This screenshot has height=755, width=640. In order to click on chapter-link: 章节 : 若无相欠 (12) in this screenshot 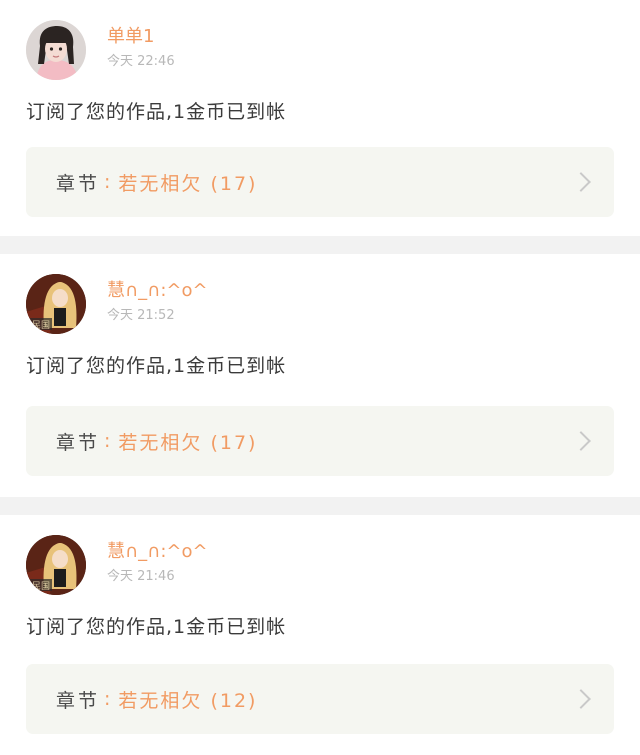, I will do `click(320, 699)`.